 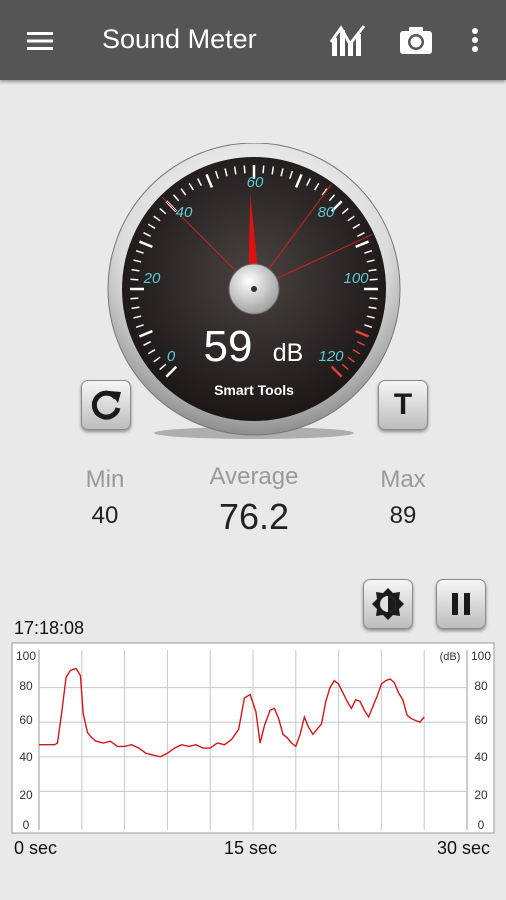 What do you see at coordinates (40, 41) in the screenshot?
I see `hamburger-menu-icon` at bounding box center [40, 41].